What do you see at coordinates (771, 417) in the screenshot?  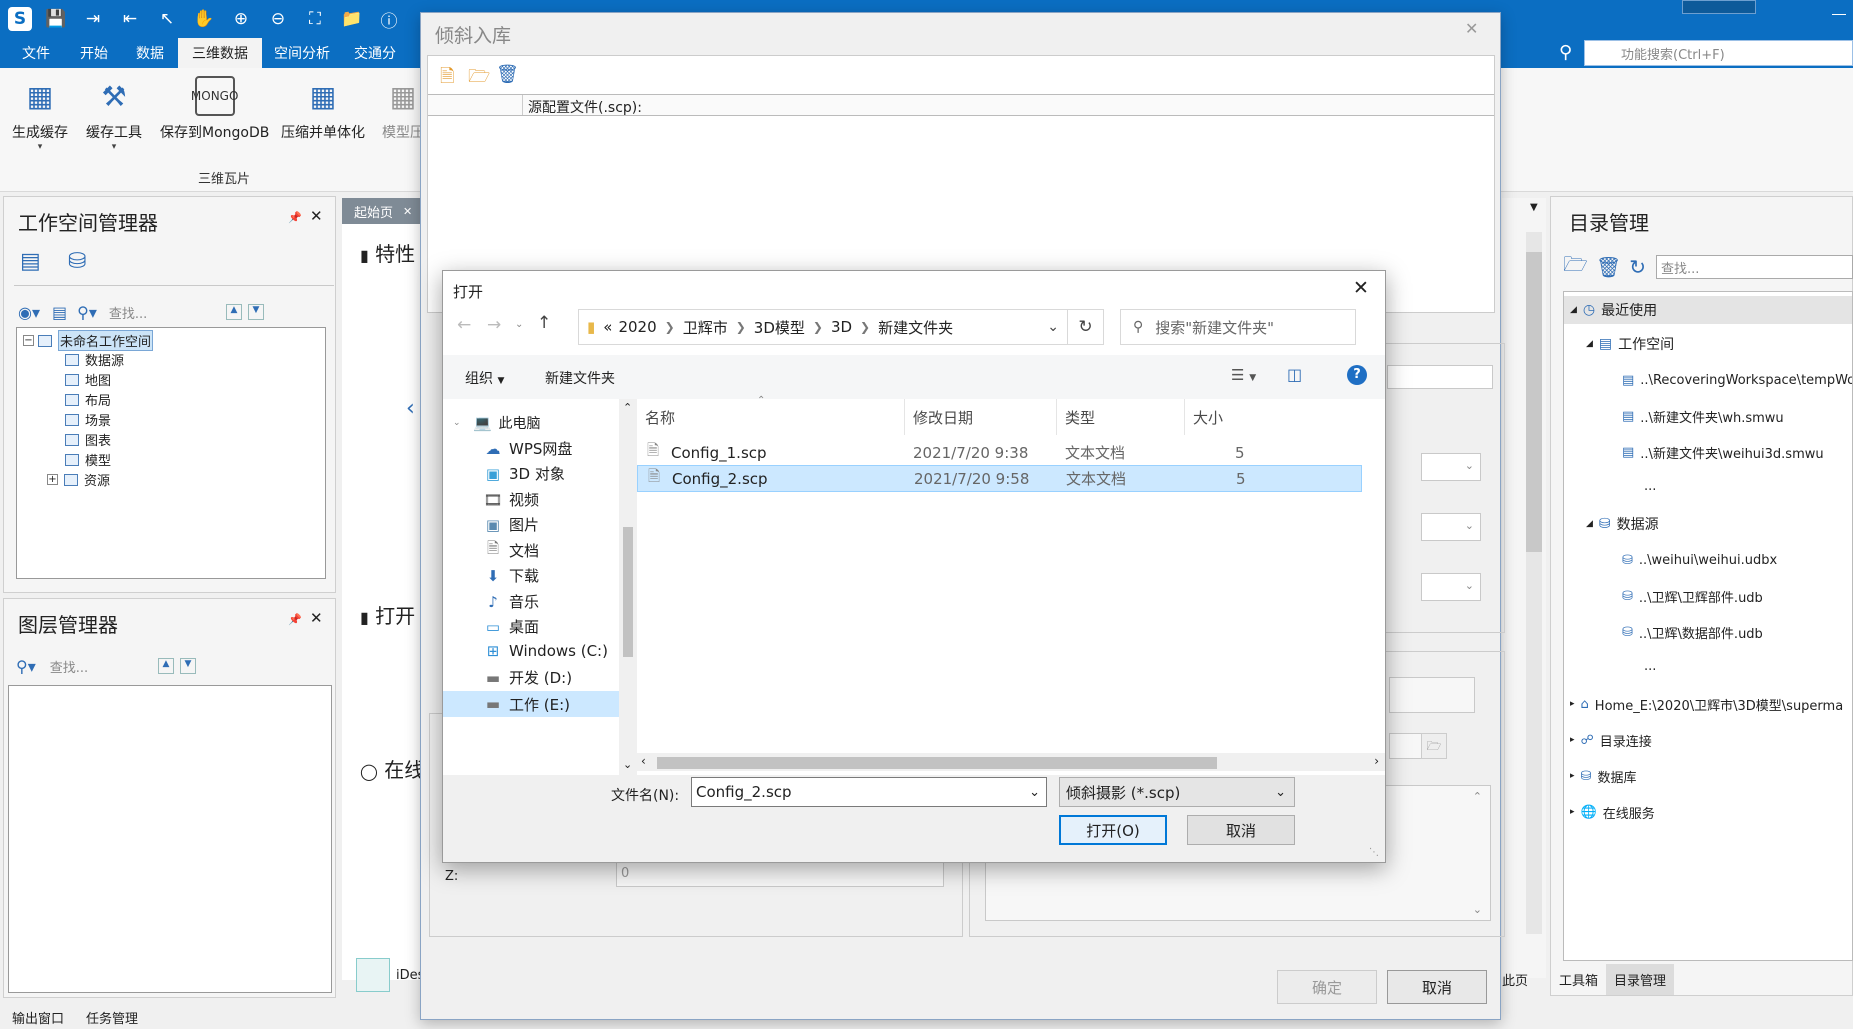 I see `column-name: 名称` at bounding box center [771, 417].